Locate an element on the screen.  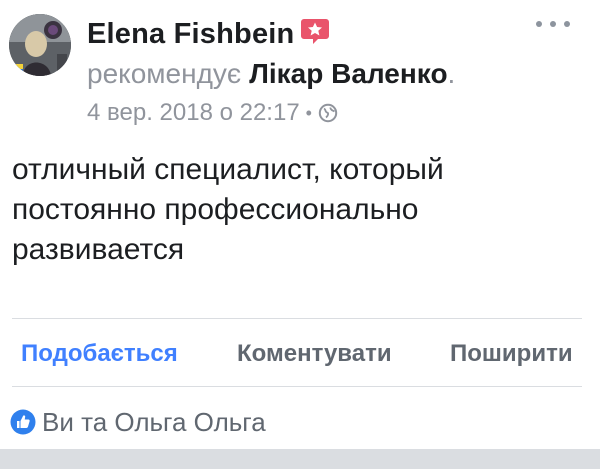
post-actions: Подобається Коментувати Поширити is located at coordinates (300, 354).